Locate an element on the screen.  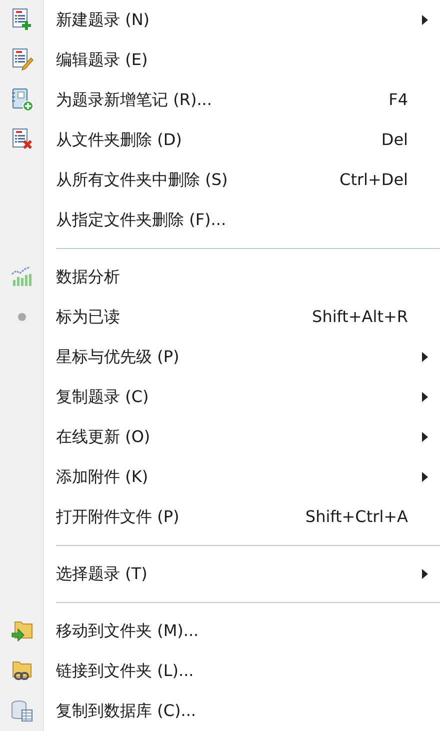
menu-item: 数据分析 is located at coordinates (221, 277).